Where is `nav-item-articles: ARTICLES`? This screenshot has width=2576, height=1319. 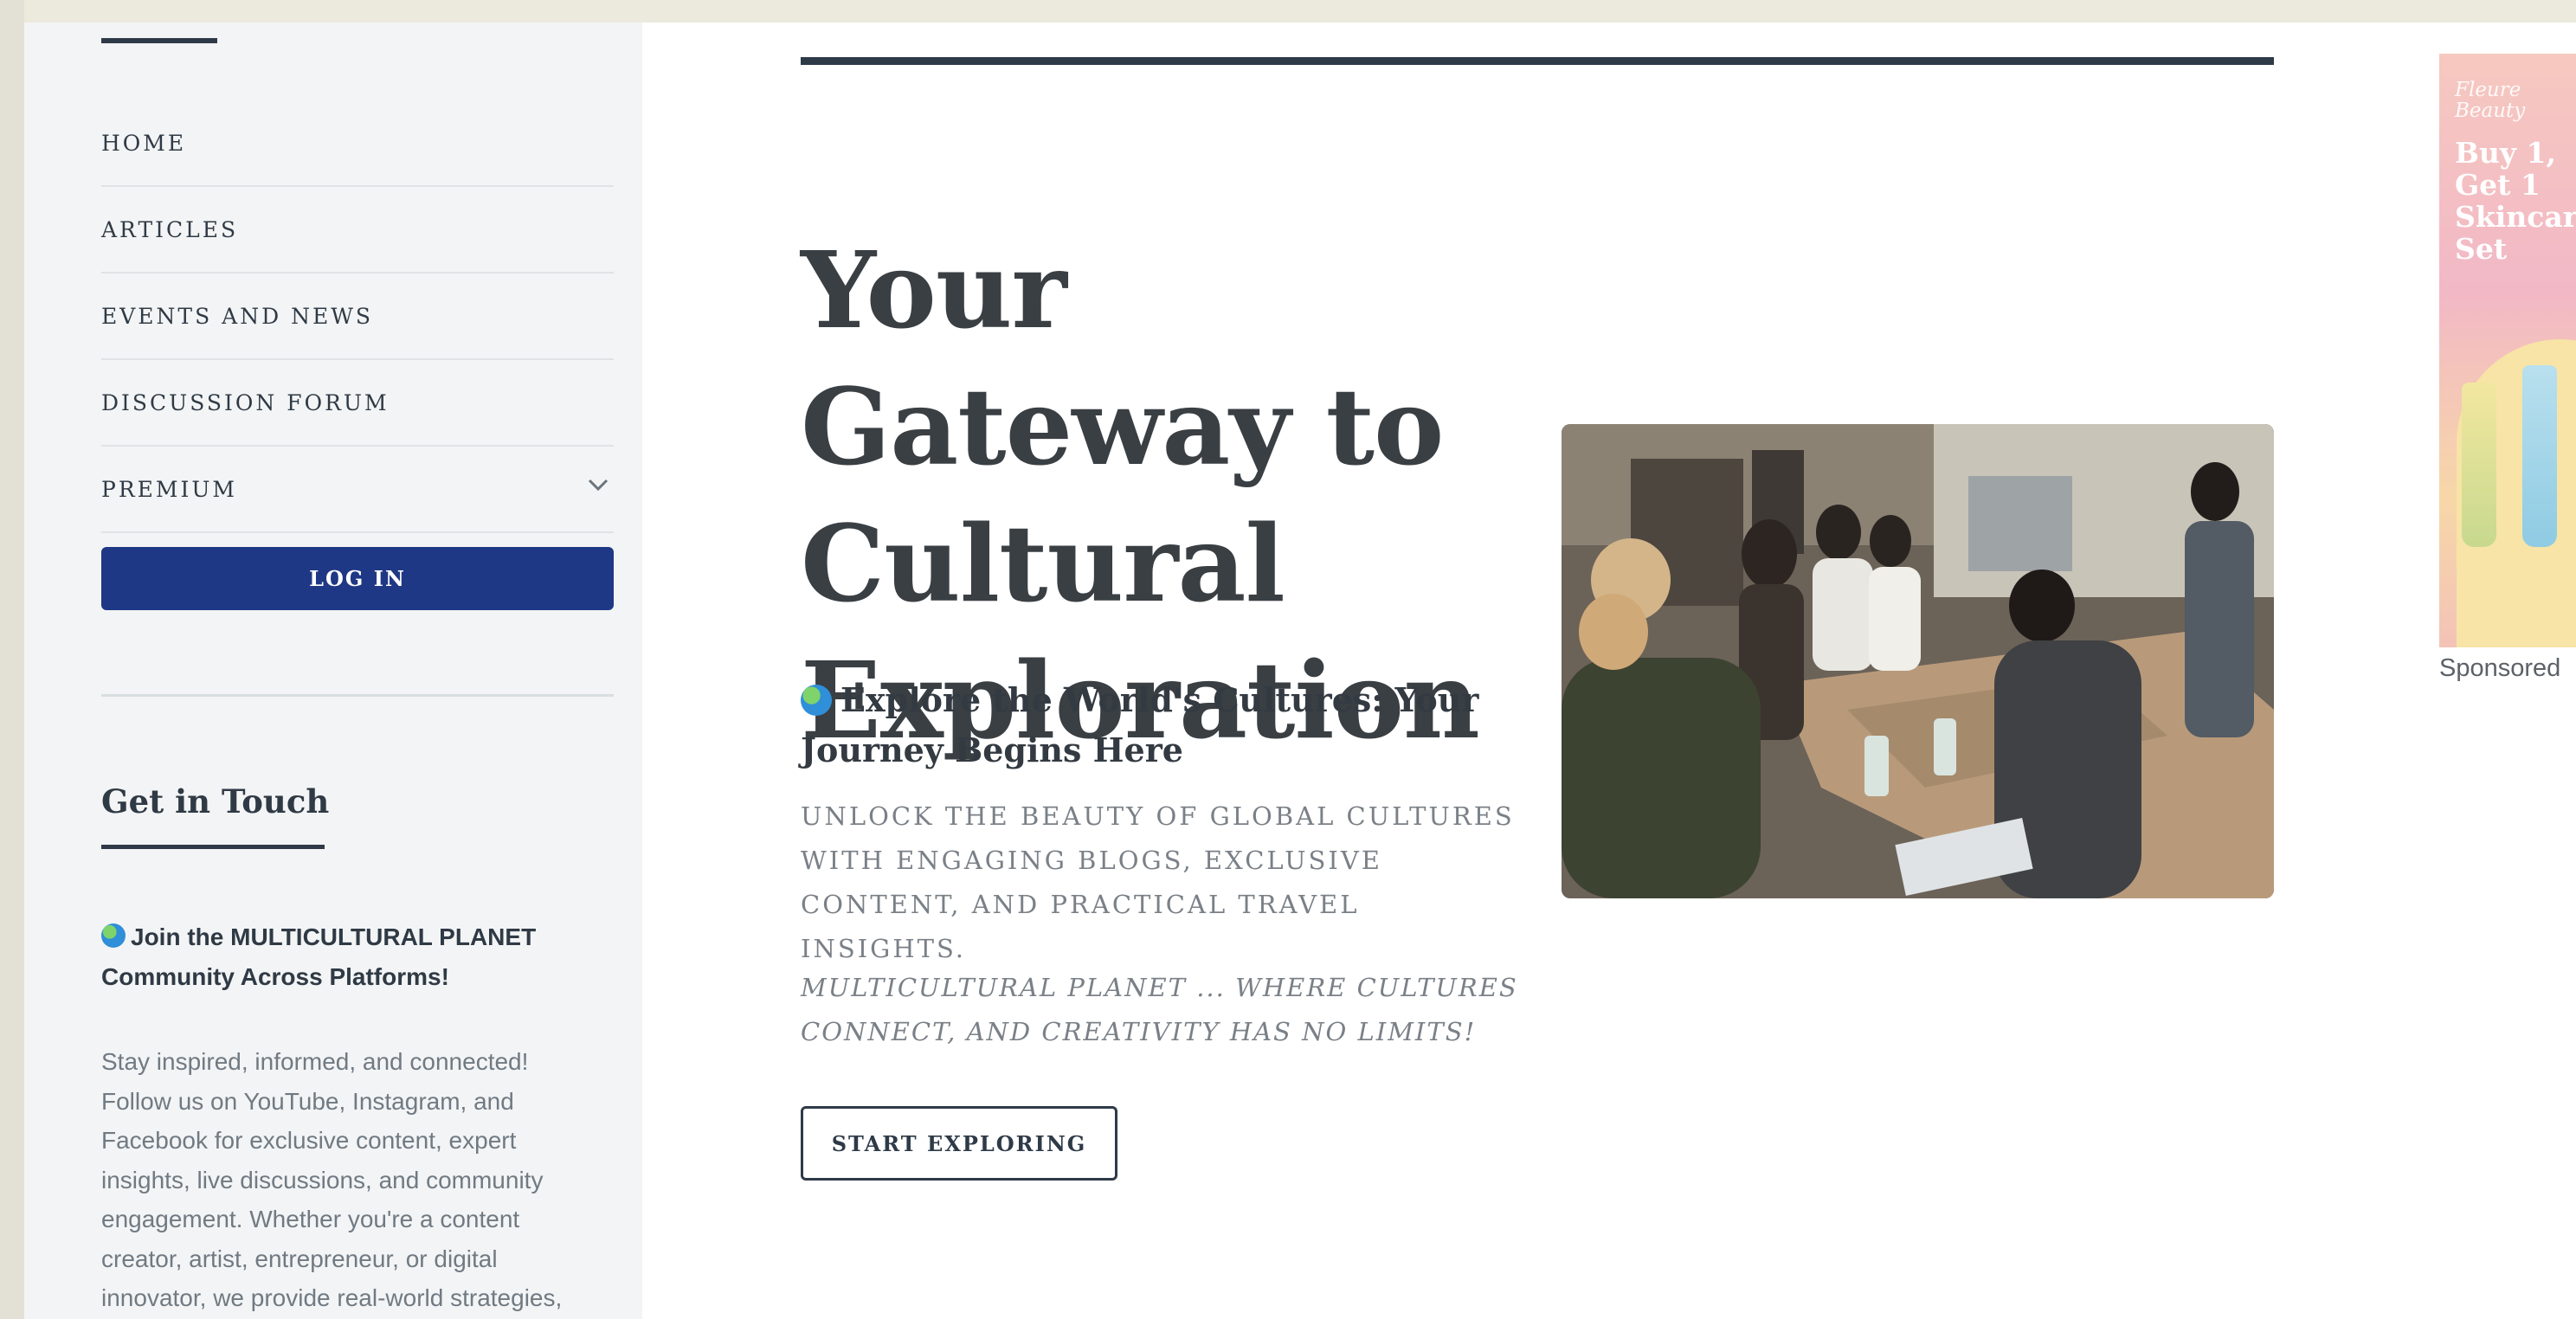
nav-item-articles: ARTICLES is located at coordinates (357, 230).